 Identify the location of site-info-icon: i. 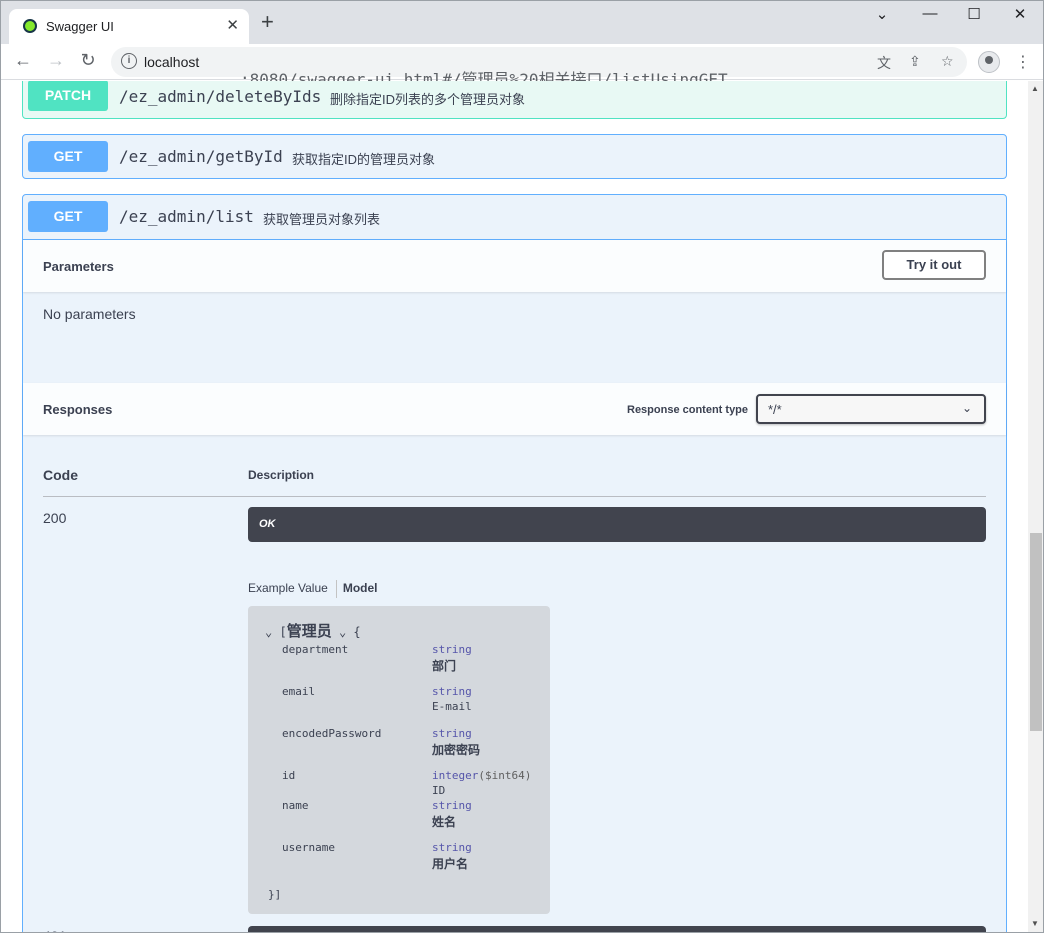
(129, 61).